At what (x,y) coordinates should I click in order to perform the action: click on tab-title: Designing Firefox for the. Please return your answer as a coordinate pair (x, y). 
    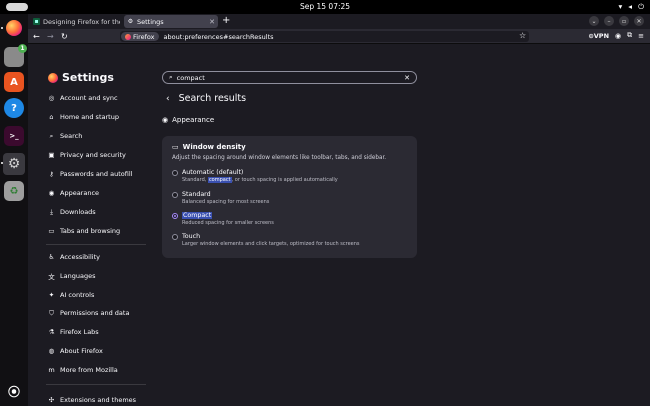
    Looking at the image, I should click on (81, 21).